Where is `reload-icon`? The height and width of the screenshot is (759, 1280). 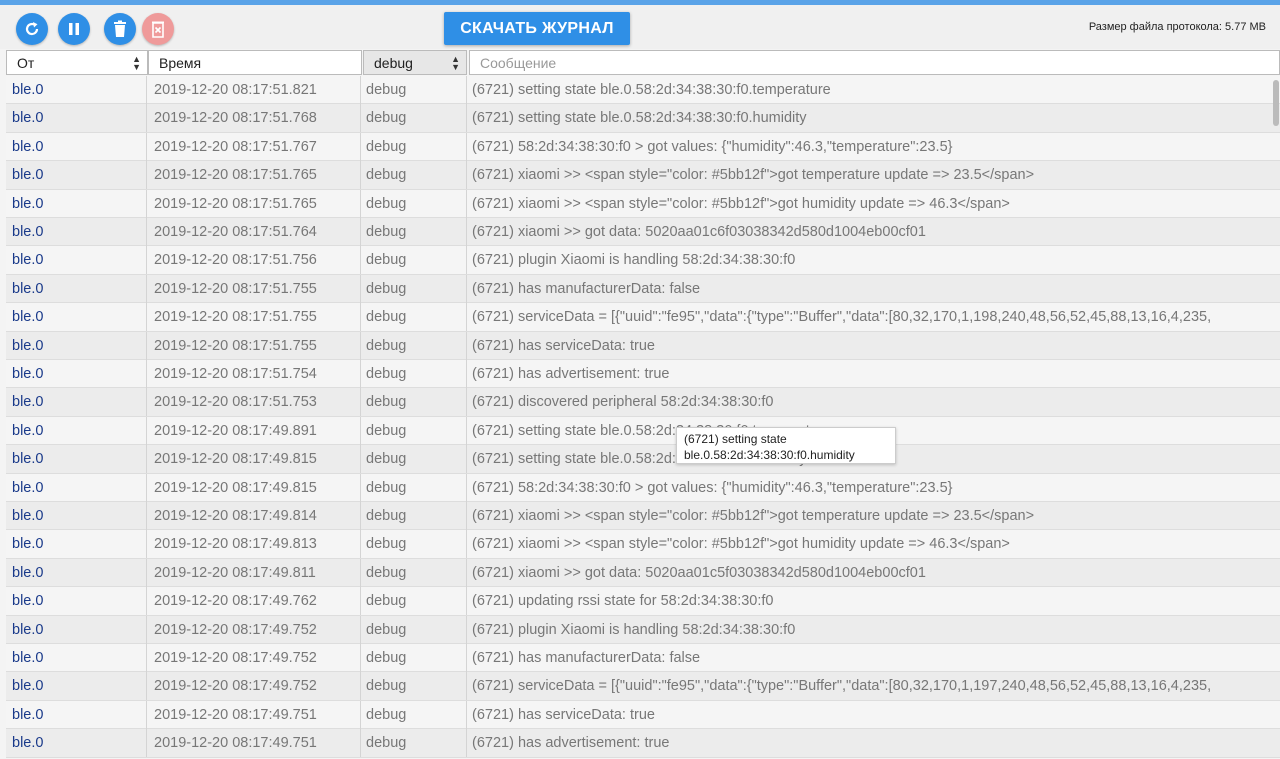
reload-icon is located at coordinates (32, 29).